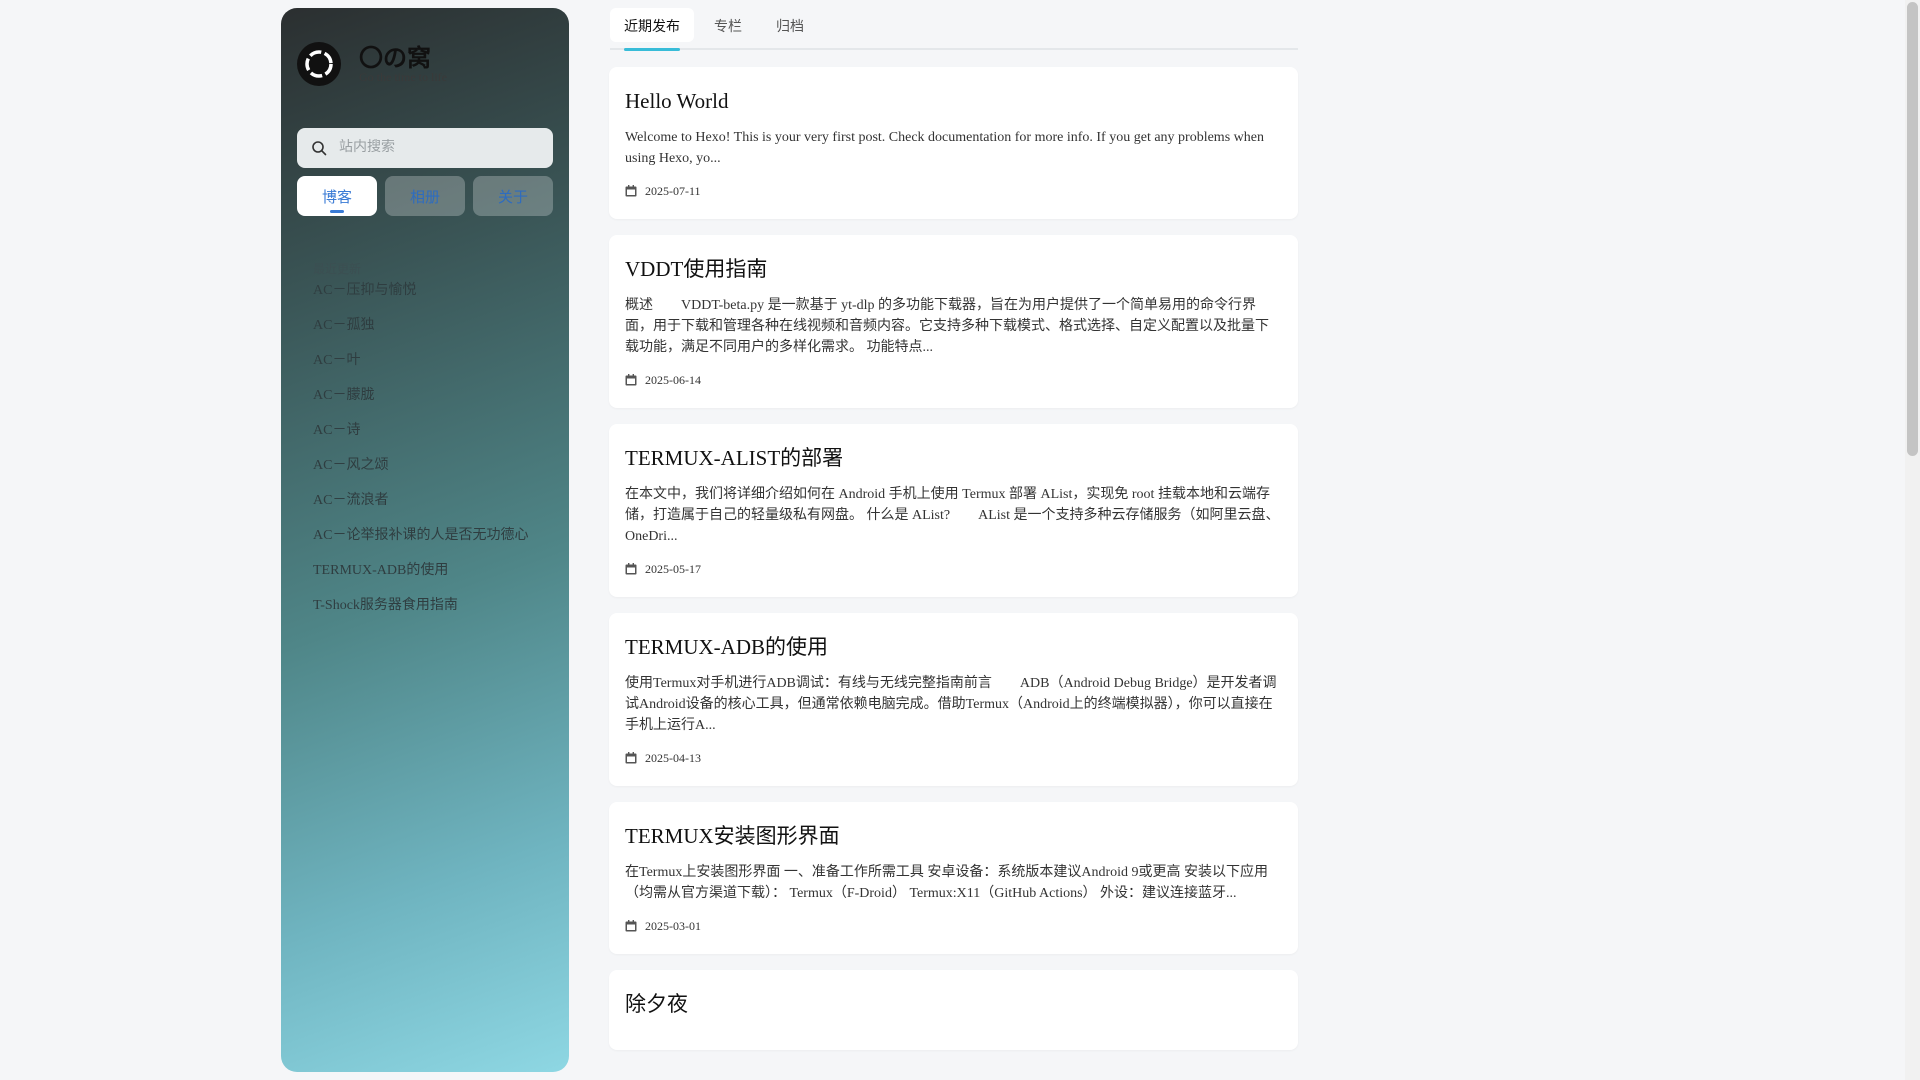 This screenshot has height=1080, width=1920. Describe the element at coordinates (433, 333) in the screenshot. I see `recent-item: AC－孤独` at that location.